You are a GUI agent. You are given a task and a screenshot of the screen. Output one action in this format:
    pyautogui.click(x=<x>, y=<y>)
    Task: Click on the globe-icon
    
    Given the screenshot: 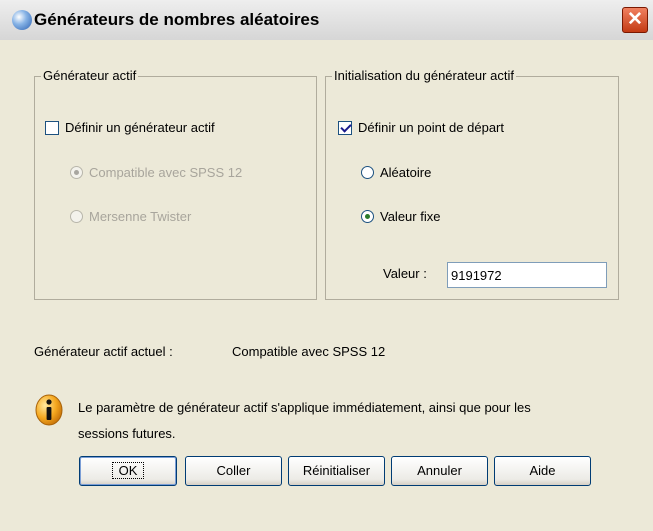 What is the action you would take?
    pyautogui.click(x=22, y=20)
    